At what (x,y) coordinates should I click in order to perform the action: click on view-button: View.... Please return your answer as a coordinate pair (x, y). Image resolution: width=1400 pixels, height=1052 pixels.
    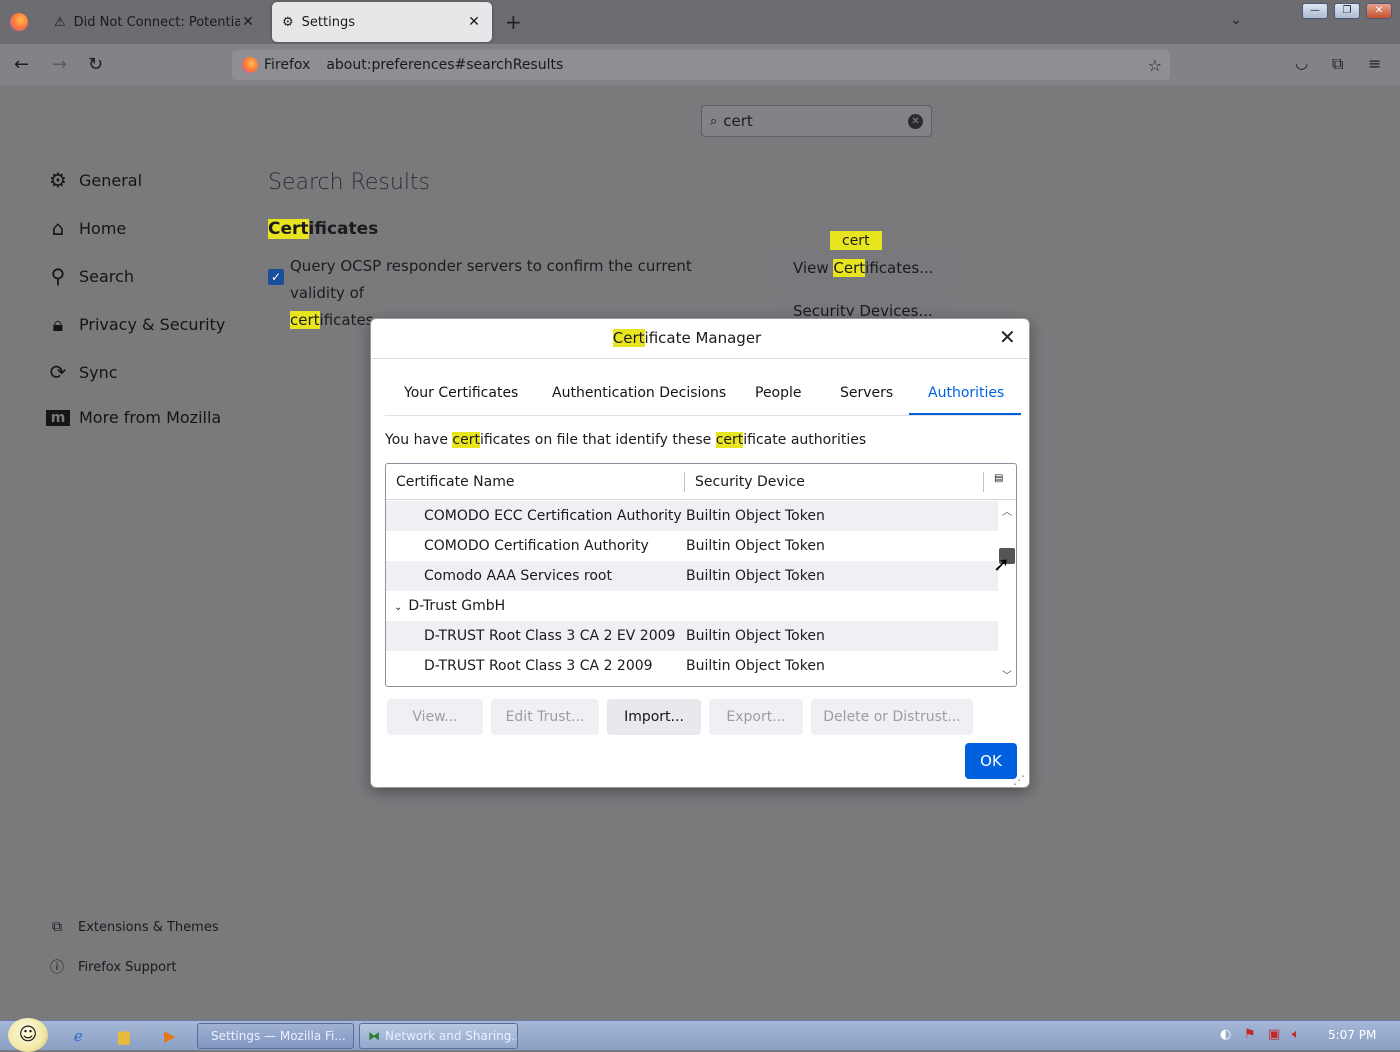
    Looking at the image, I should click on (435, 717).